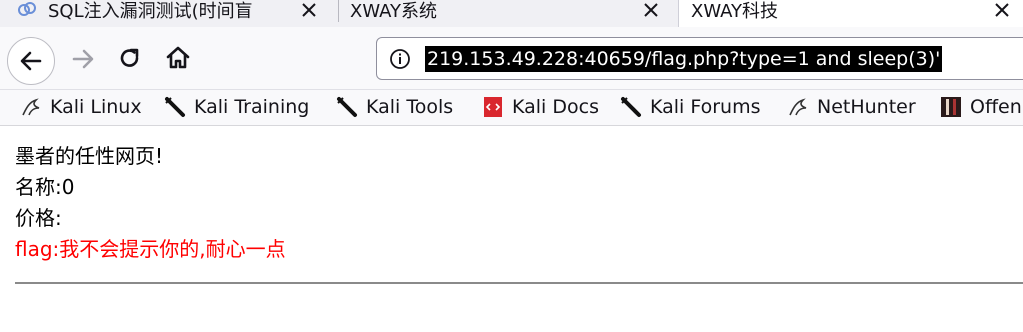  I want to click on bookmark-label: Kali Docs, so click(555, 107).